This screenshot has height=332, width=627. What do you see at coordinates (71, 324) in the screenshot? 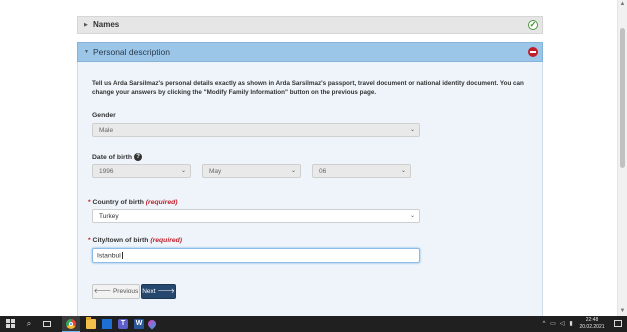
I see `chrome-icon` at bounding box center [71, 324].